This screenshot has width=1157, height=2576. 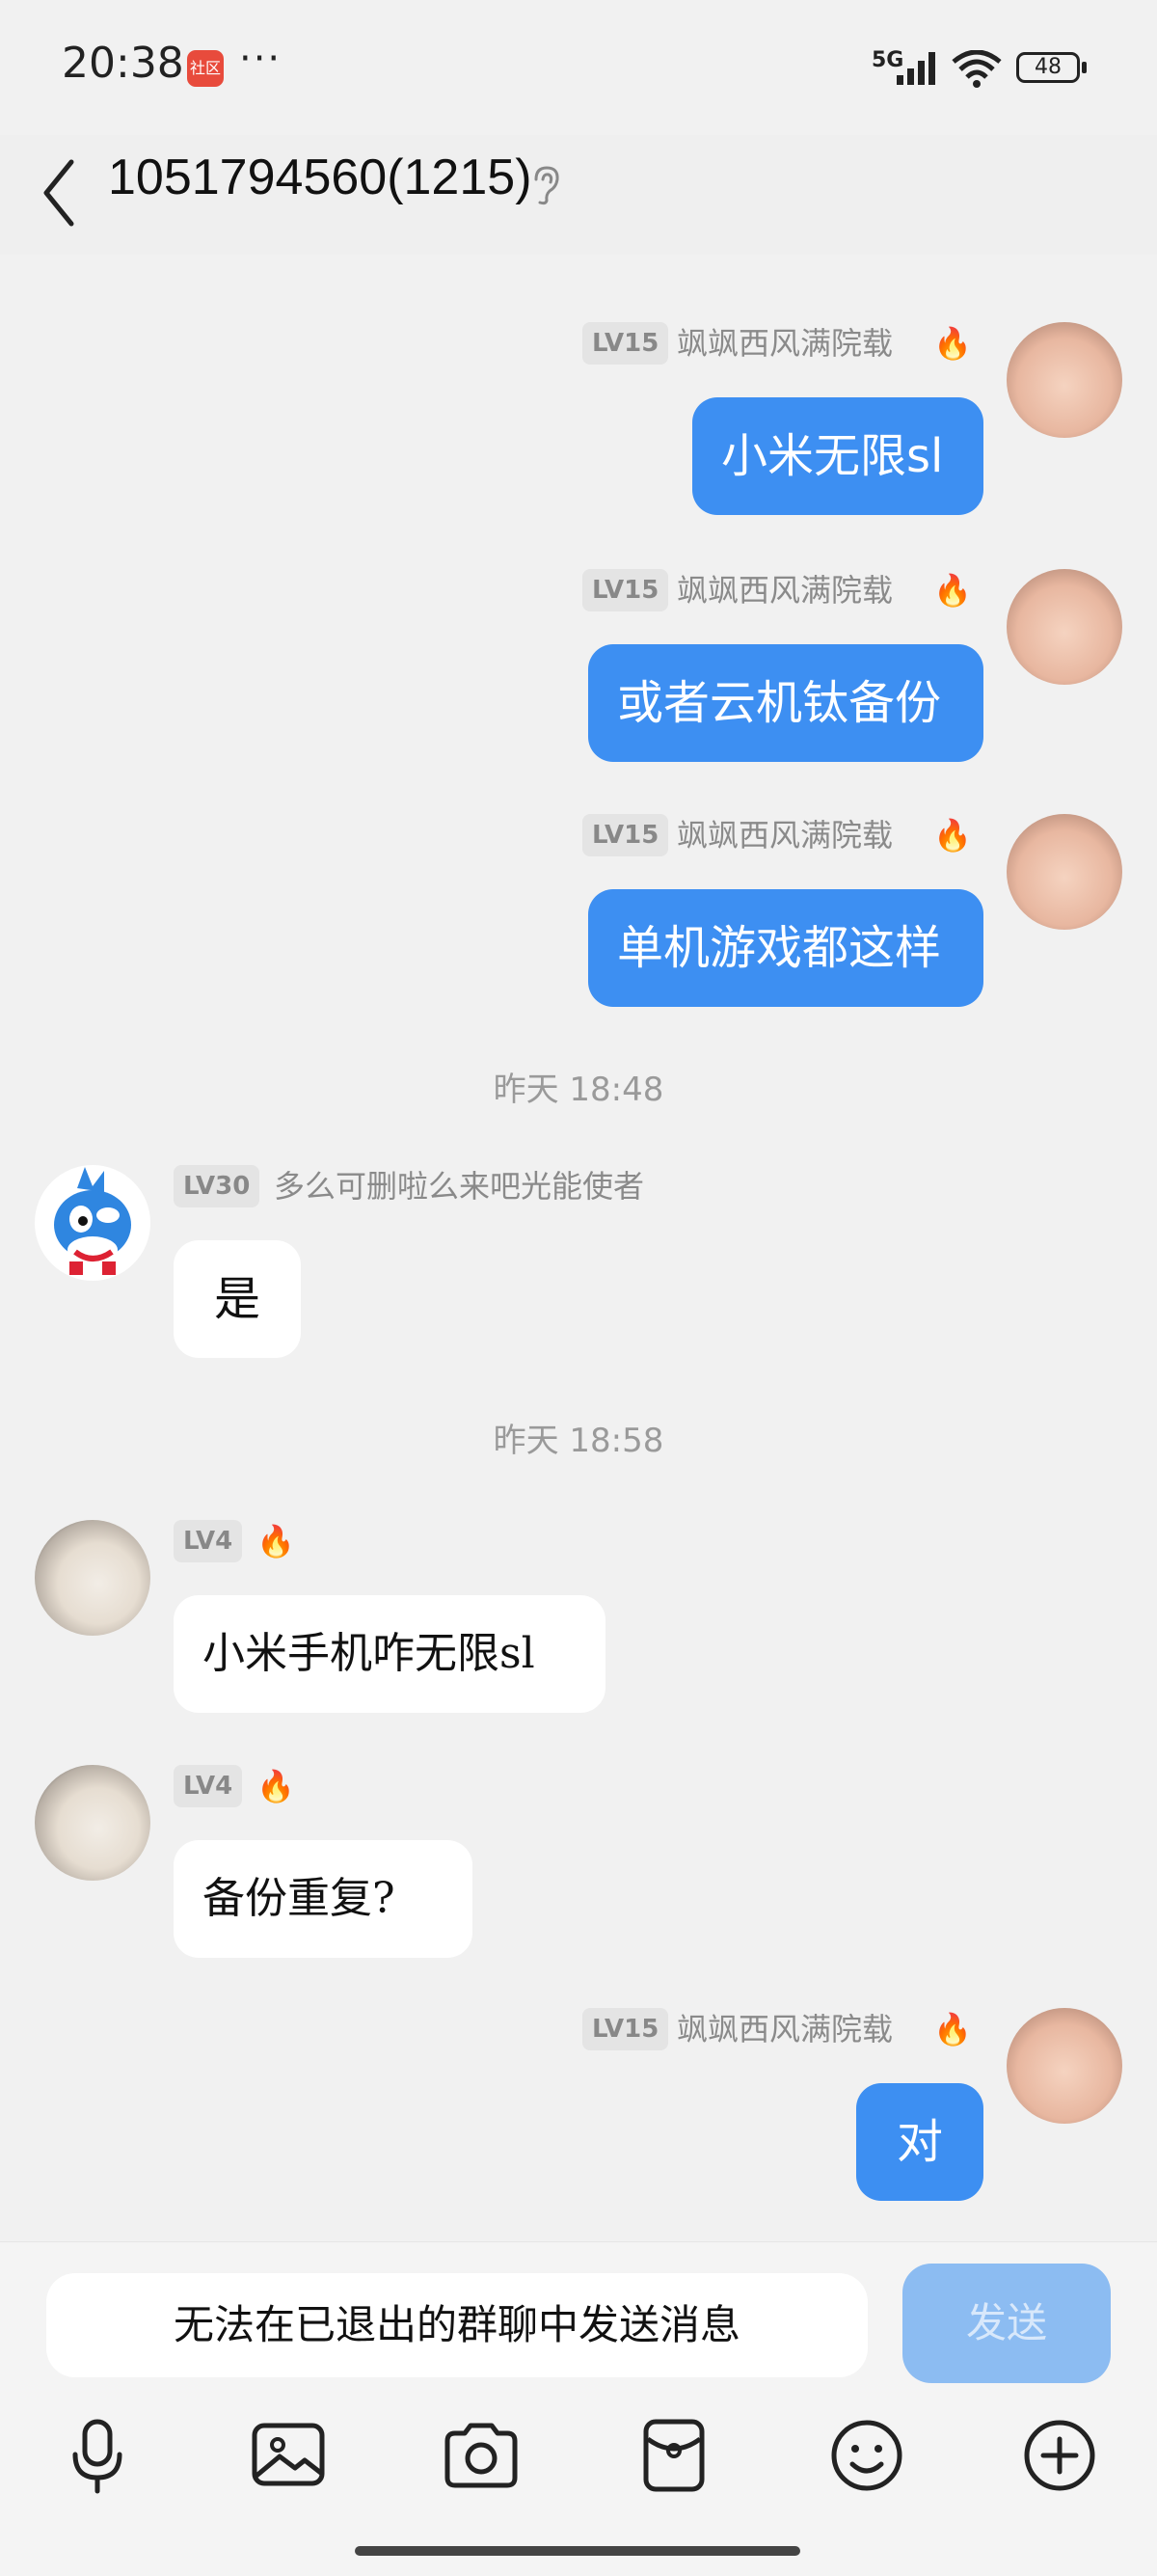 What do you see at coordinates (578, 1441) in the screenshot?
I see `timestamp: 昨天 18:58` at bounding box center [578, 1441].